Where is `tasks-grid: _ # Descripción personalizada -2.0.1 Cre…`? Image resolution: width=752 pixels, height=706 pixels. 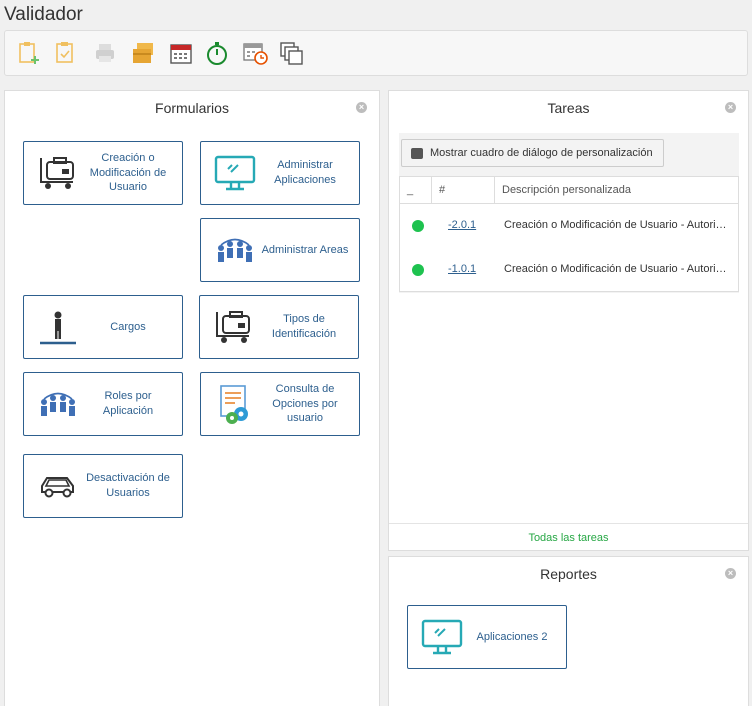 tasks-grid: _ # Descripción personalizada -2.0.1 Cre… is located at coordinates (569, 234).